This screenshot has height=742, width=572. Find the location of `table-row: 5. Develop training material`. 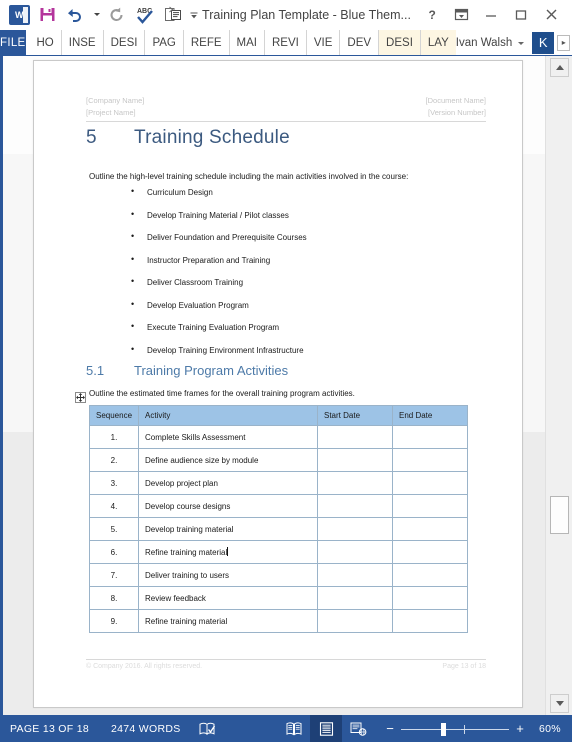

table-row: 5. Develop training material is located at coordinates (278, 529).